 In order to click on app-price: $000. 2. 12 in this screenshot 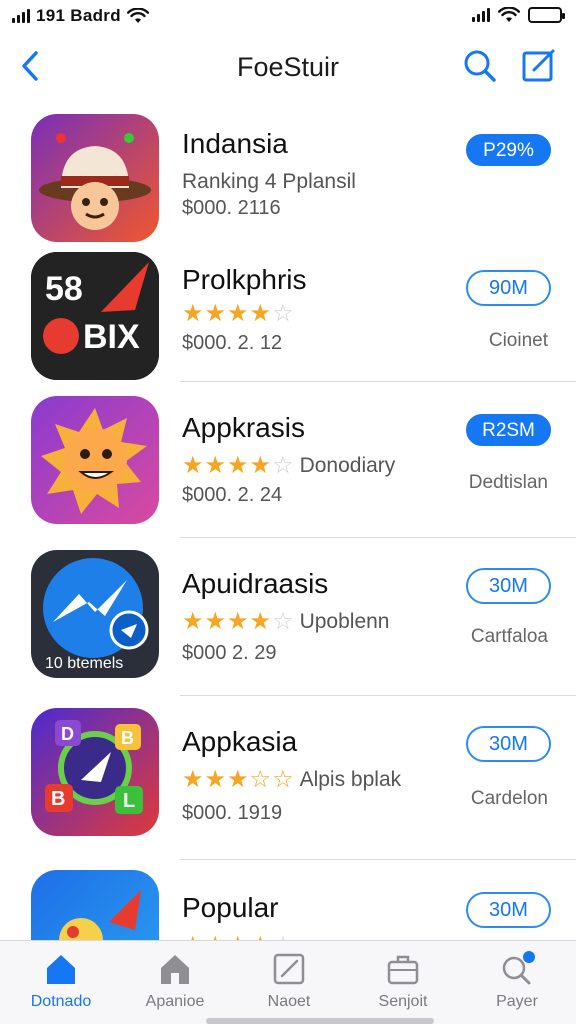, I will do `click(232, 343)`.